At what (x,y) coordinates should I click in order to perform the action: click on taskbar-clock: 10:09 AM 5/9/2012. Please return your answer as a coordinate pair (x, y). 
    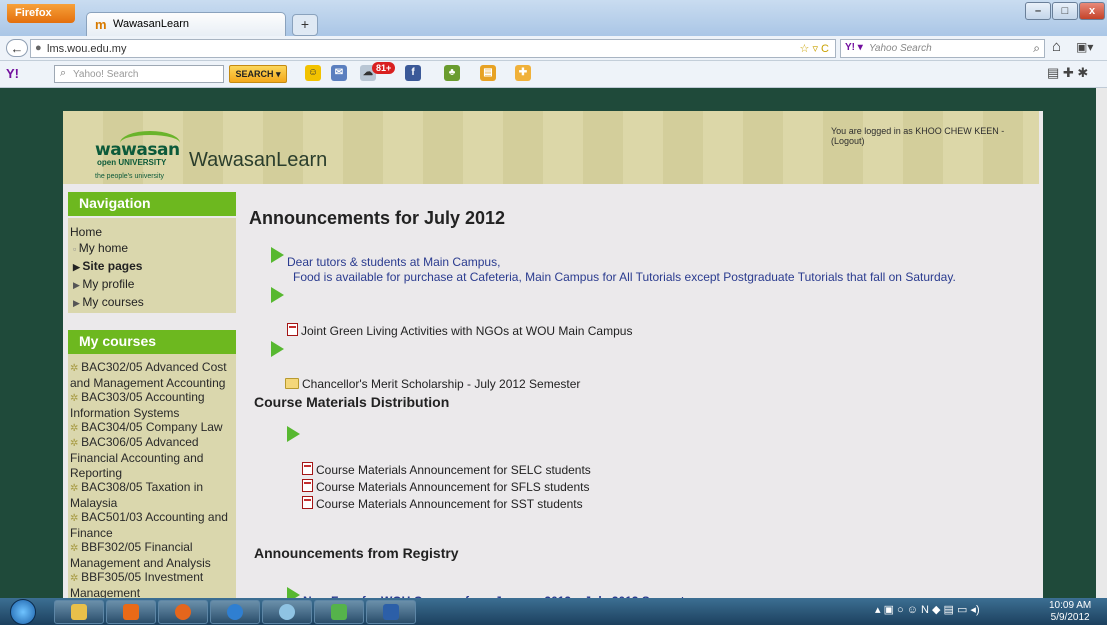
    Looking at the image, I should click on (1070, 612).